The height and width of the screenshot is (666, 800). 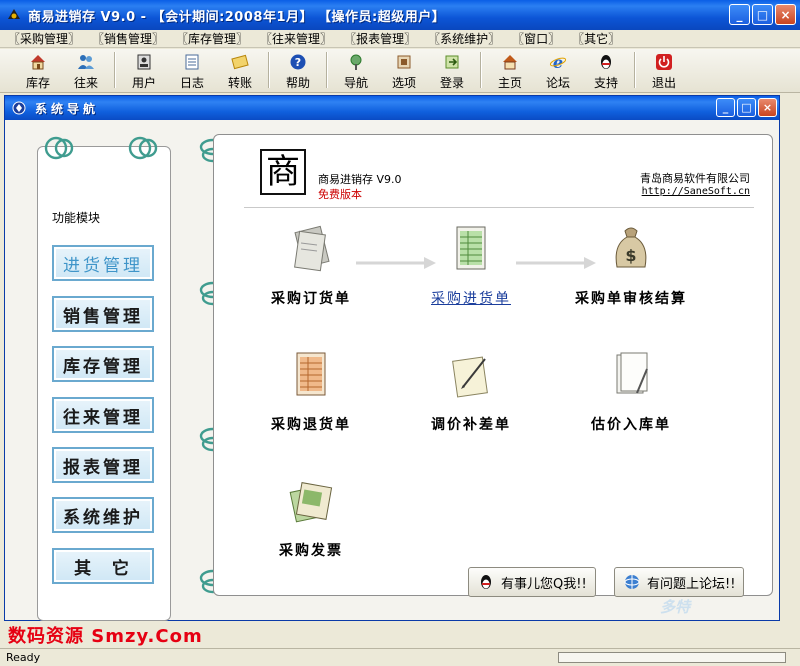 What do you see at coordinates (404, 62) in the screenshot?
I see `options-icon` at bounding box center [404, 62].